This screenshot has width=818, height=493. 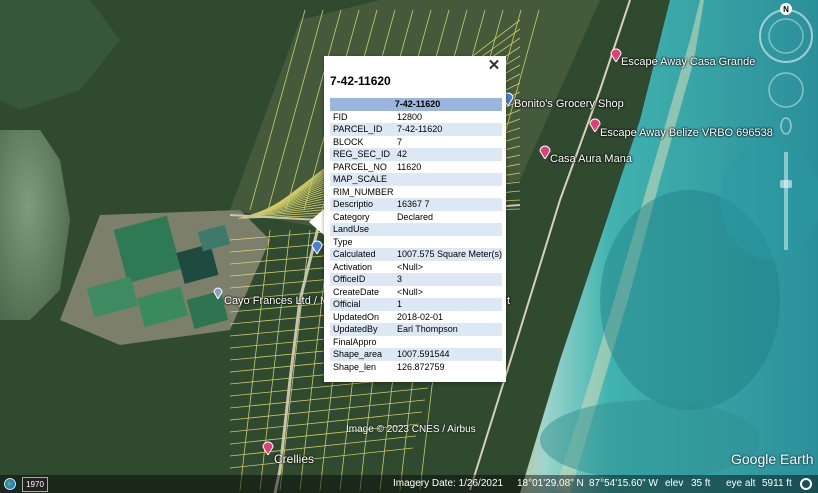 What do you see at coordinates (409, 116) in the screenshot?
I see `attribute-value: 12800` at bounding box center [409, 116].